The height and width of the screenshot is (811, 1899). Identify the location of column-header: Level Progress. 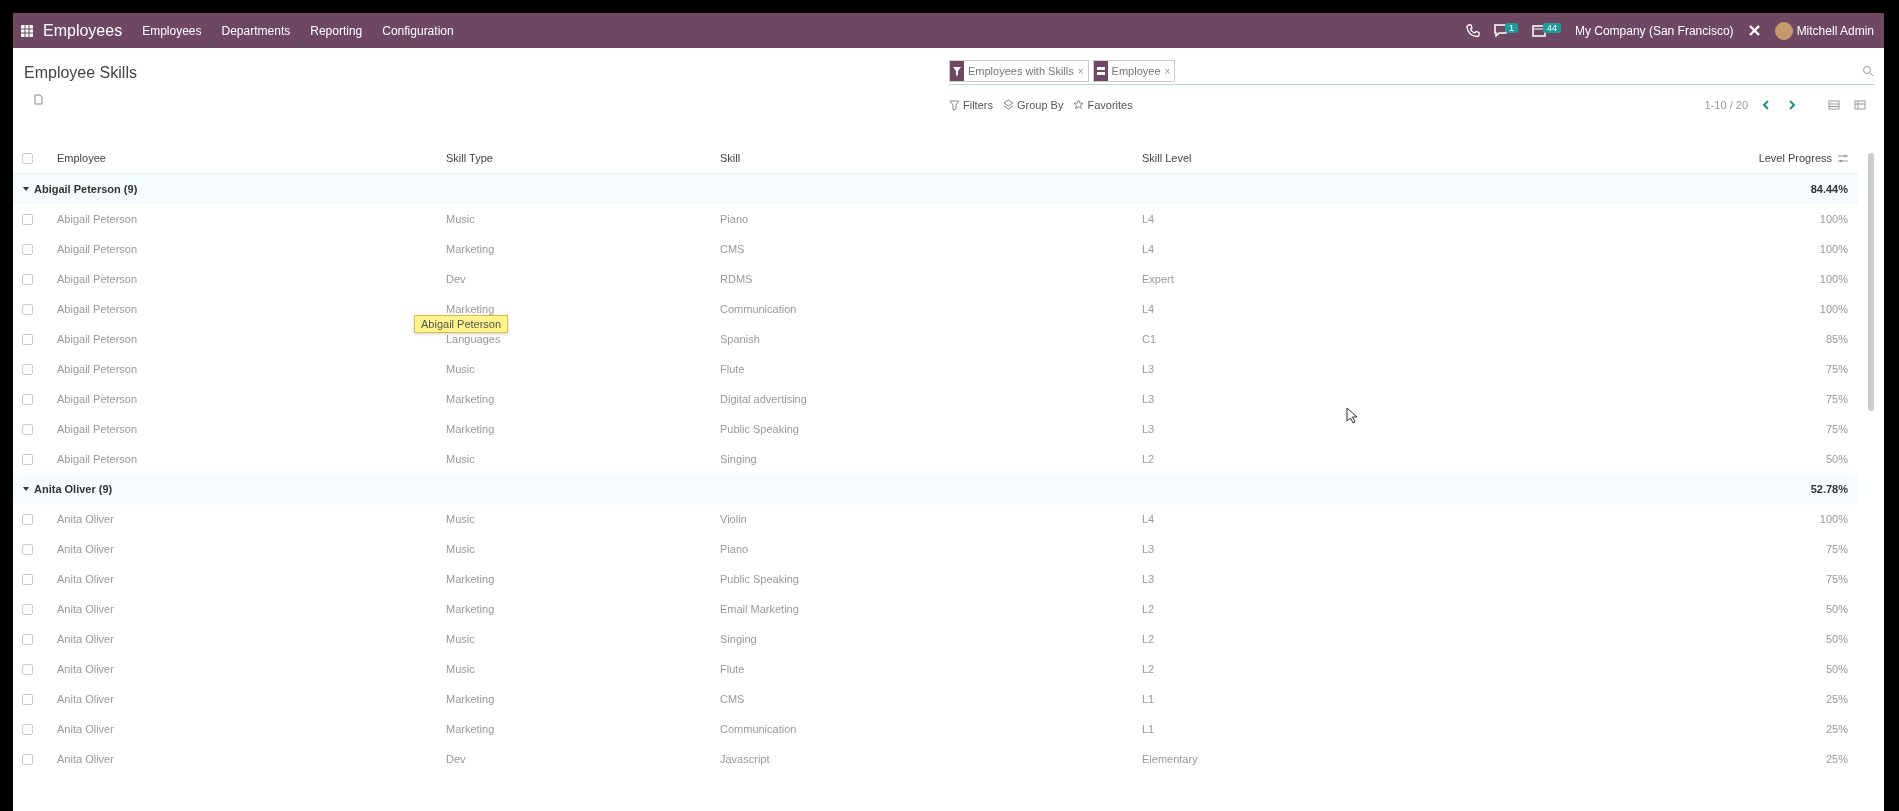
(1795, 158).